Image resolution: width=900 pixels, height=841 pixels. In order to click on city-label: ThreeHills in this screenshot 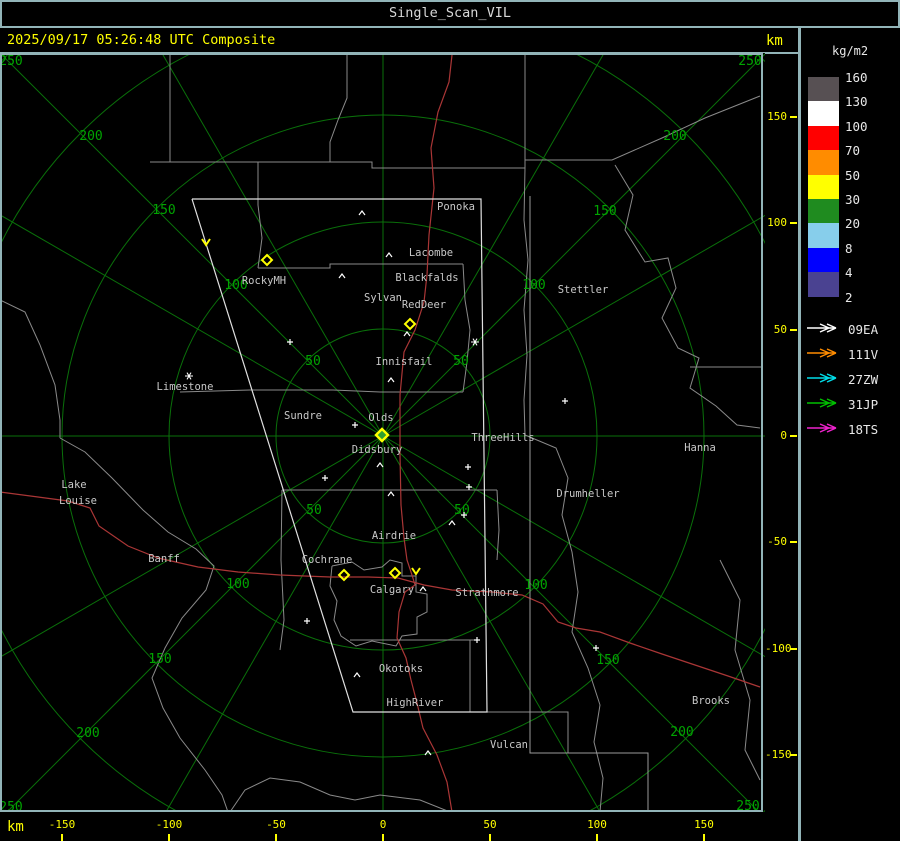, I will do `click(502, 438)`.